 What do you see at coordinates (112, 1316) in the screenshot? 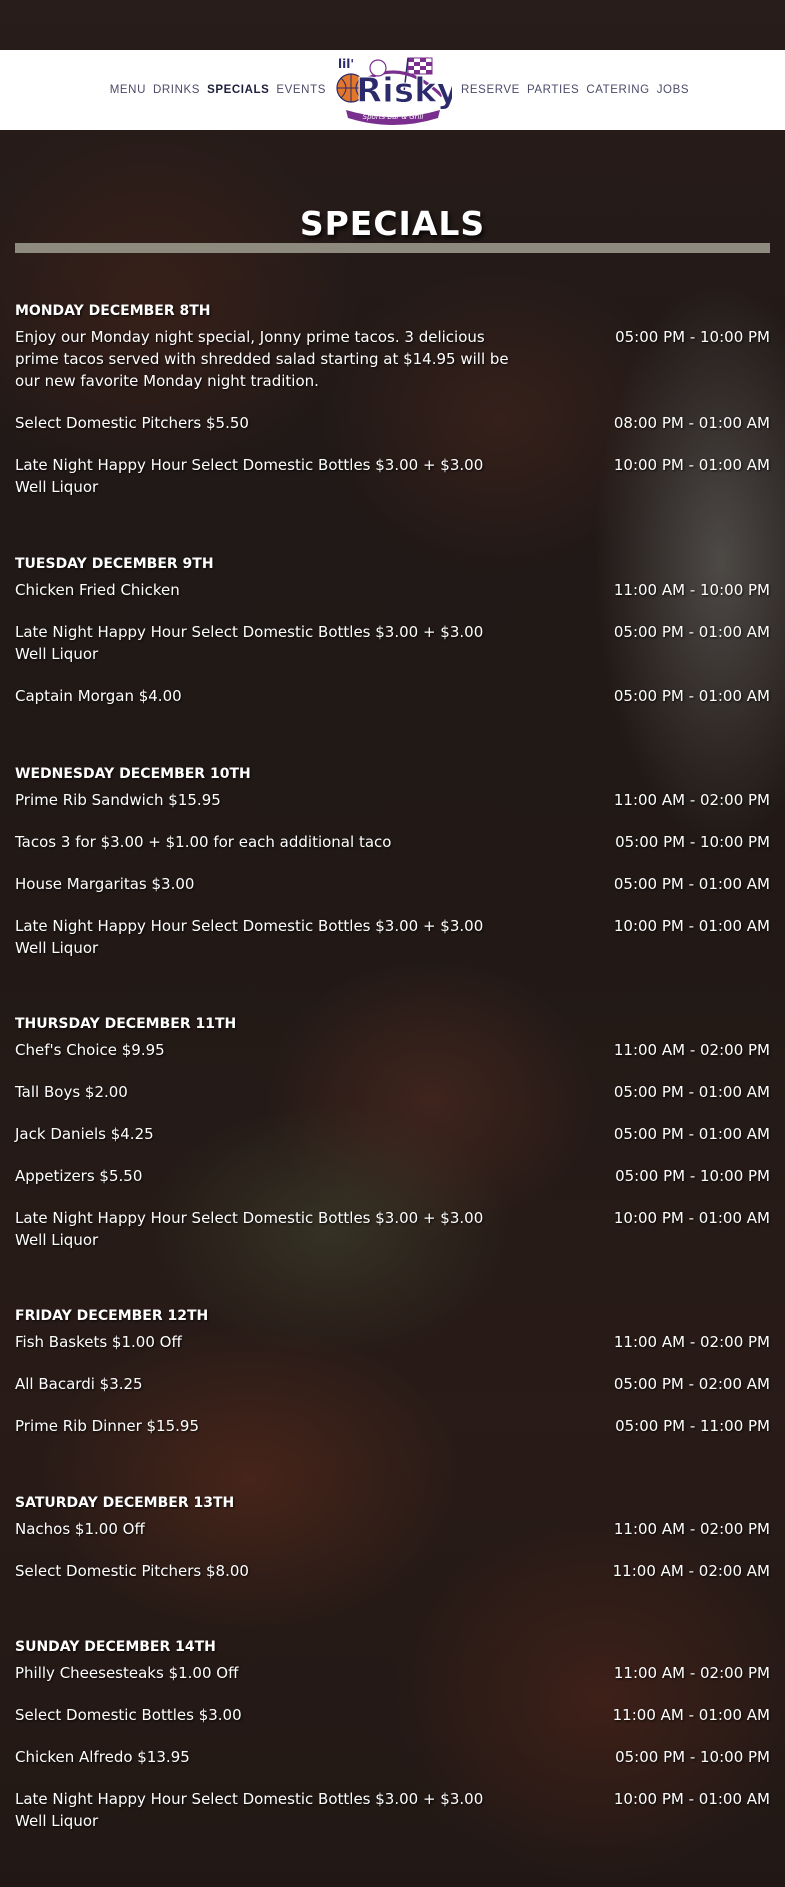
I see `day-heading: FRIDAY DECEMBER 12TH` at bounding box center [112, 1316].